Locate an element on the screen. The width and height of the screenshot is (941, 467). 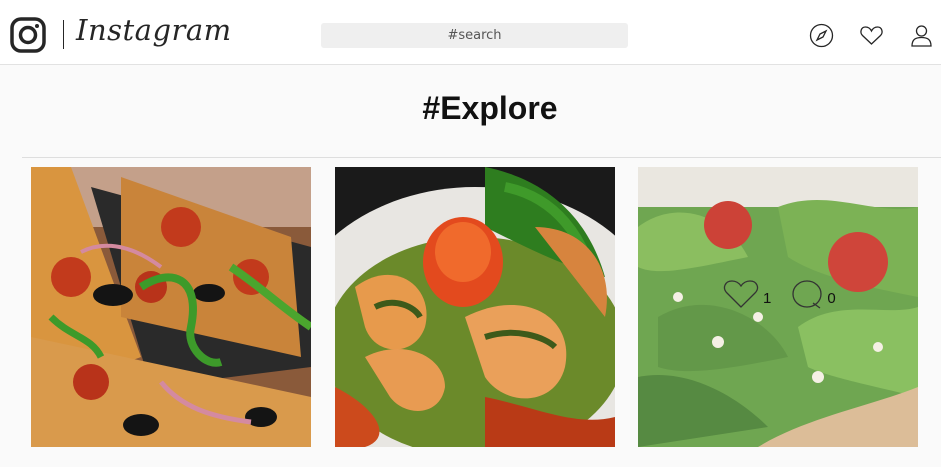
comment-icon is located at coordinates (807, 294).